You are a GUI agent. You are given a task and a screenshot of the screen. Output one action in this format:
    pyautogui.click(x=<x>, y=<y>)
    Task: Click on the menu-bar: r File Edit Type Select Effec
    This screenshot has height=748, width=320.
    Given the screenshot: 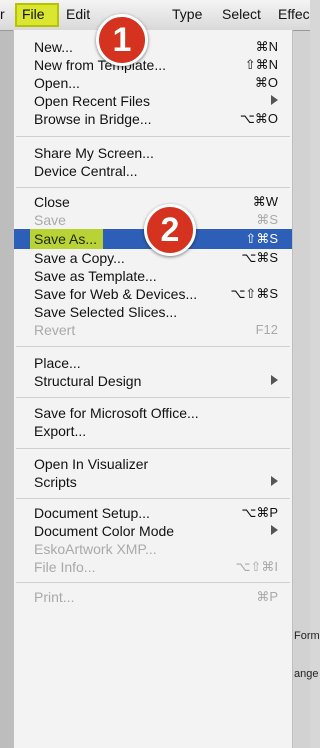 What is the action you would take?
    pyautogui.click(x=155, y=15)
    